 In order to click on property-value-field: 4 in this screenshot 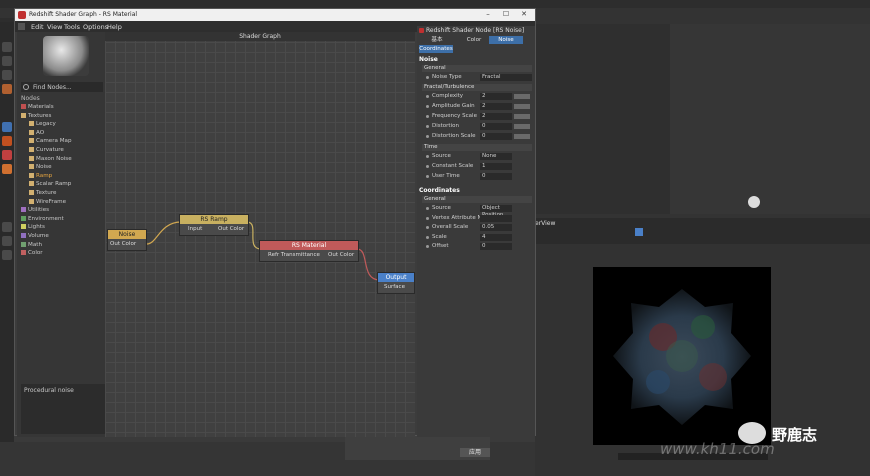, I will do `click(496, 237)`.